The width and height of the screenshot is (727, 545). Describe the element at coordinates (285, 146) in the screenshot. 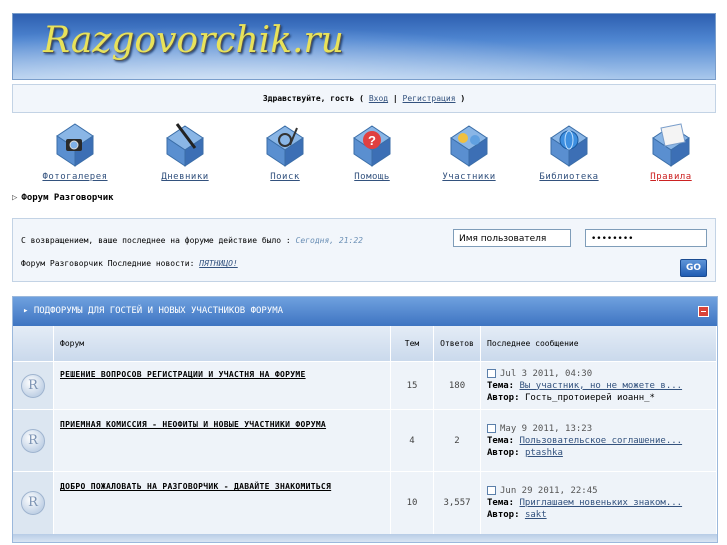

I see `search-icon` at that location.